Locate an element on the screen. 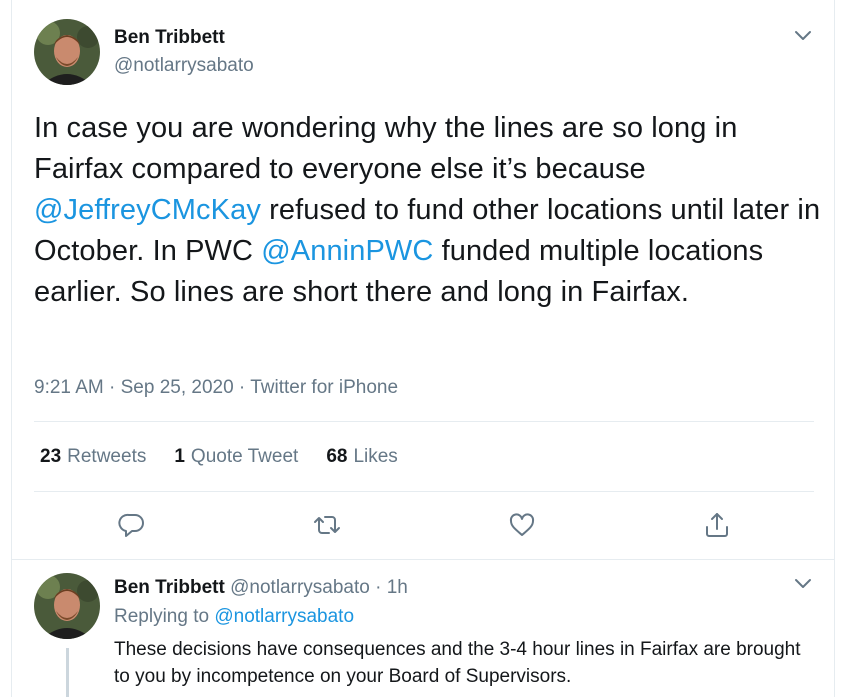 The width and height of the screenshot is (850, 697). likes-stat: 68 Likes is located at coordinates (362, 457).